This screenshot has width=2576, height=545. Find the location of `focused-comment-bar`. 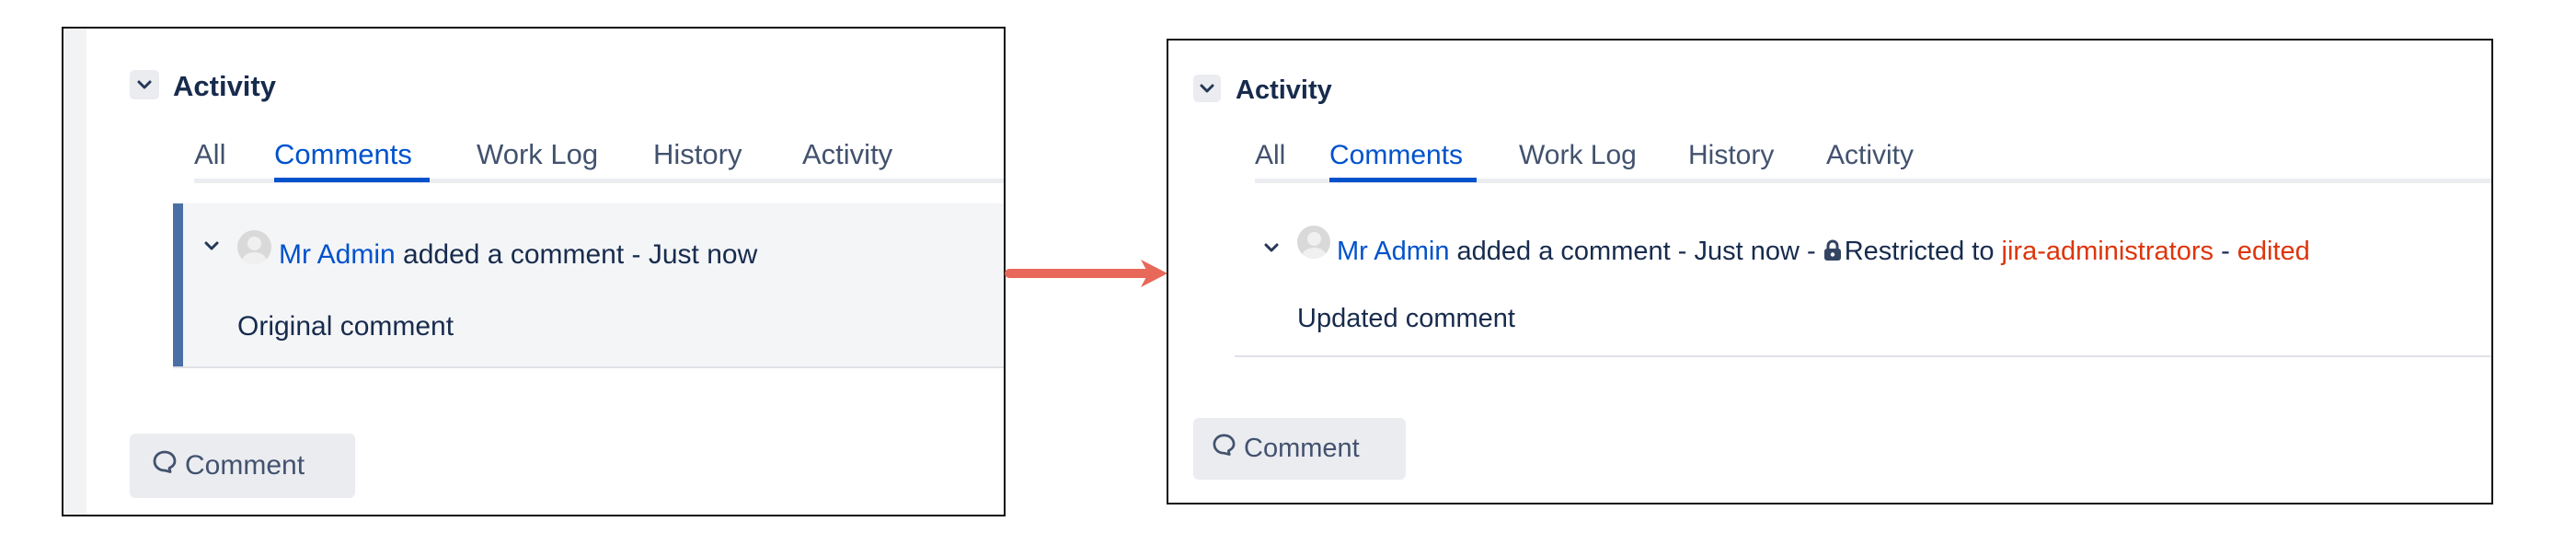

focused-comment-bar is located at coordinates (178, 284).